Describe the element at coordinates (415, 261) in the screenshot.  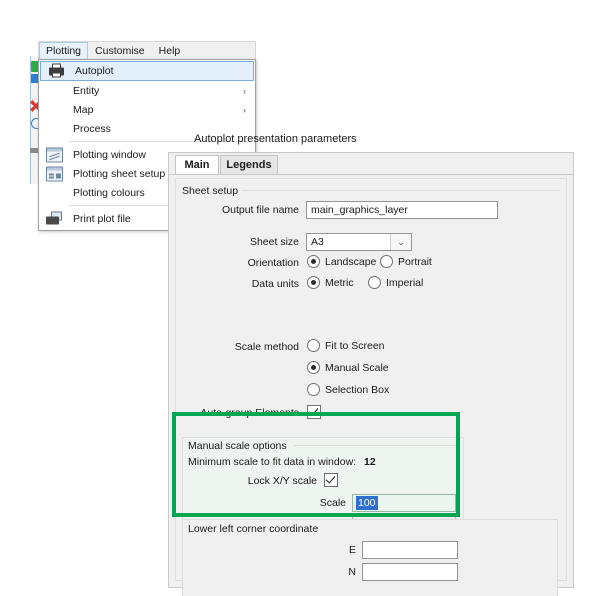
I see `orientation-portrait-label: Portrait` at that location.